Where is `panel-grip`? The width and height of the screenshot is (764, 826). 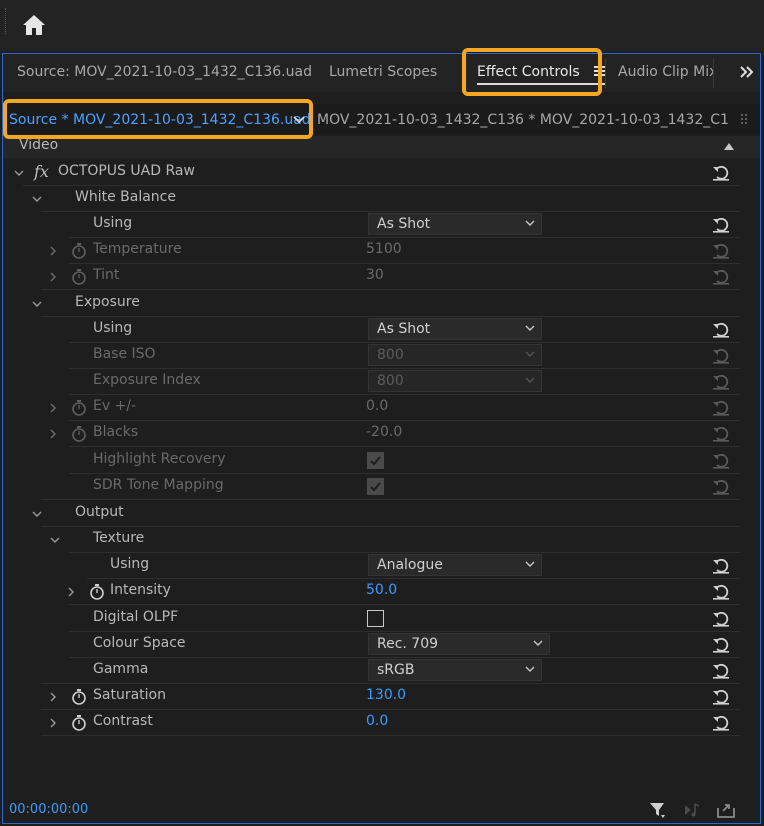 panel-grip is located at coordinates (6, 21).